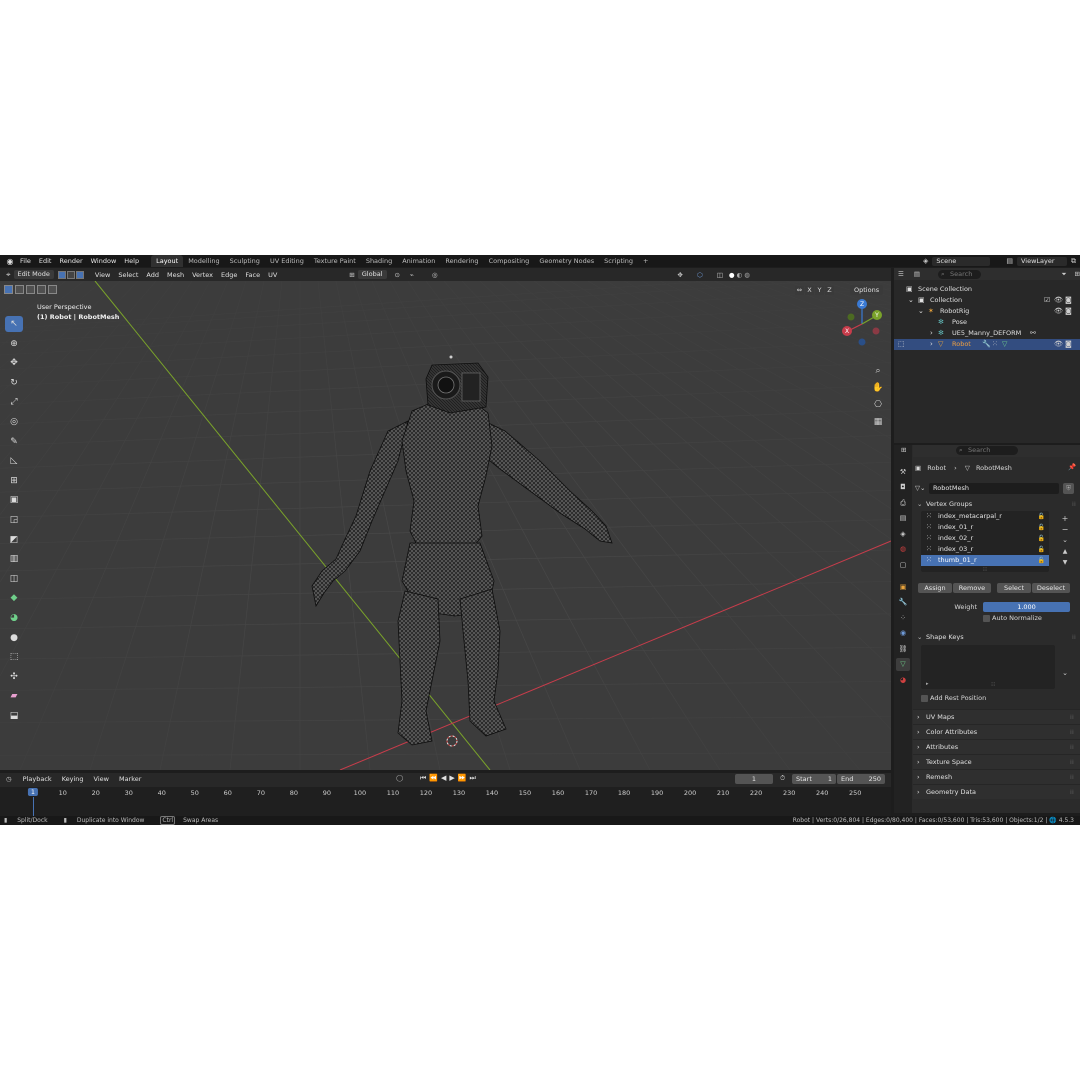 The image size is (1080, 1080). What do you see at coordinates (935, 588) in the screenshot?
I see `assign-button: Assign` at bounding box center [935, 588].